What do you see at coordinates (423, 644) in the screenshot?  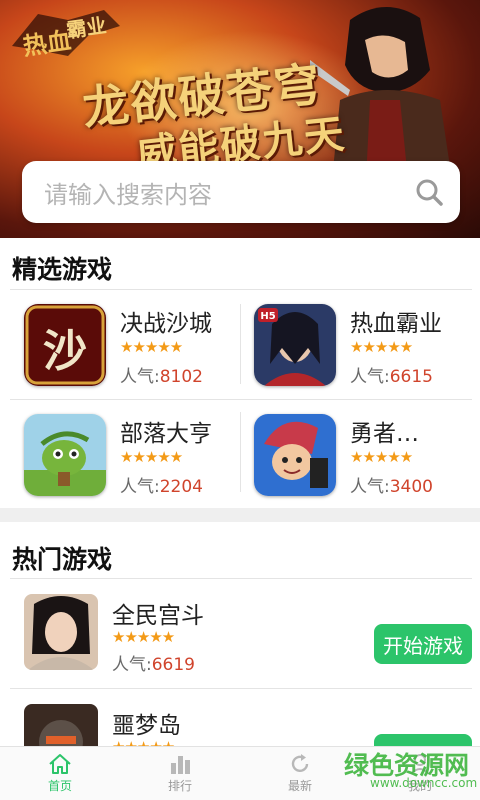 I see `start-game-button: 开始游戏` at bounding box center [423, 644].